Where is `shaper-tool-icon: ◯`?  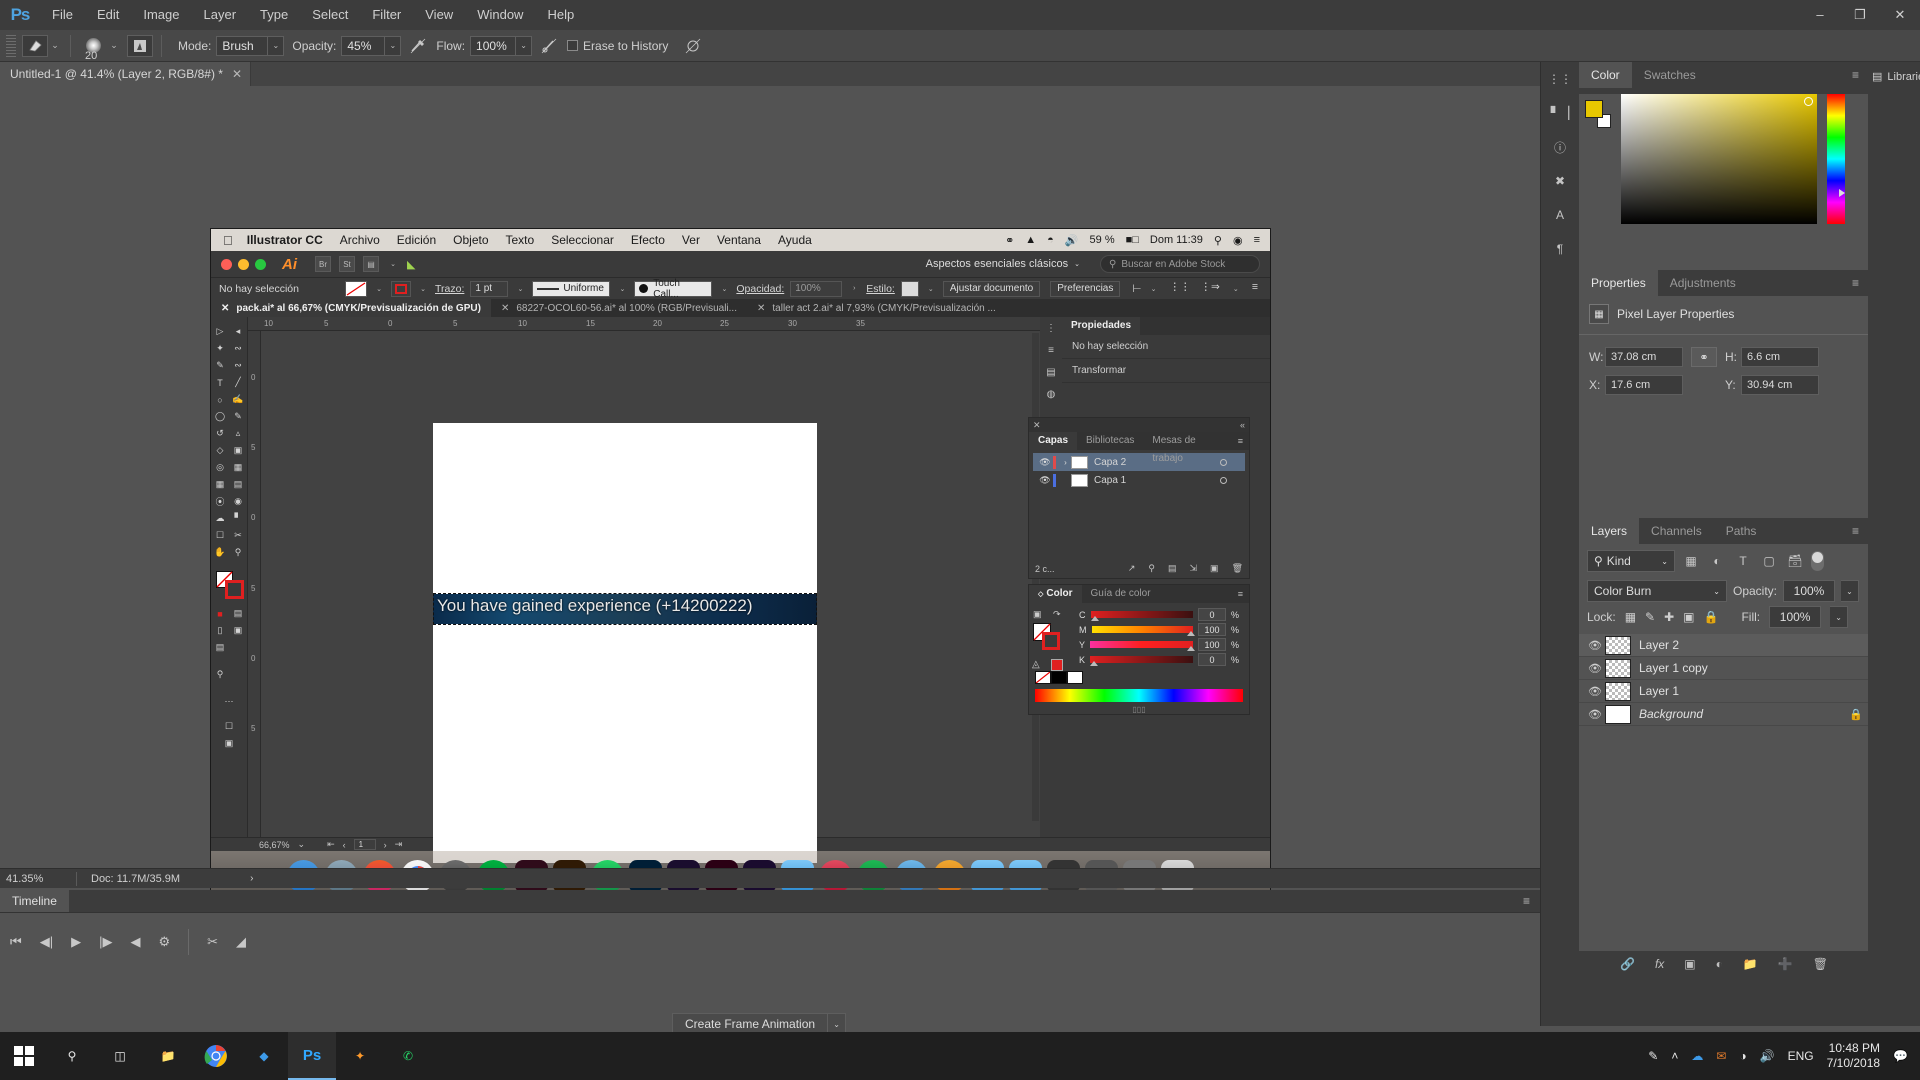
shaper-tool-icon: ◯ is located at coordinates (220, 416).